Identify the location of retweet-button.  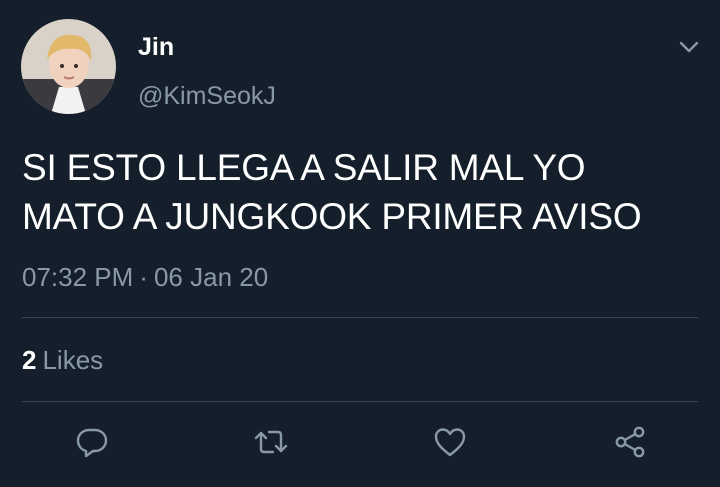
(271, 442).